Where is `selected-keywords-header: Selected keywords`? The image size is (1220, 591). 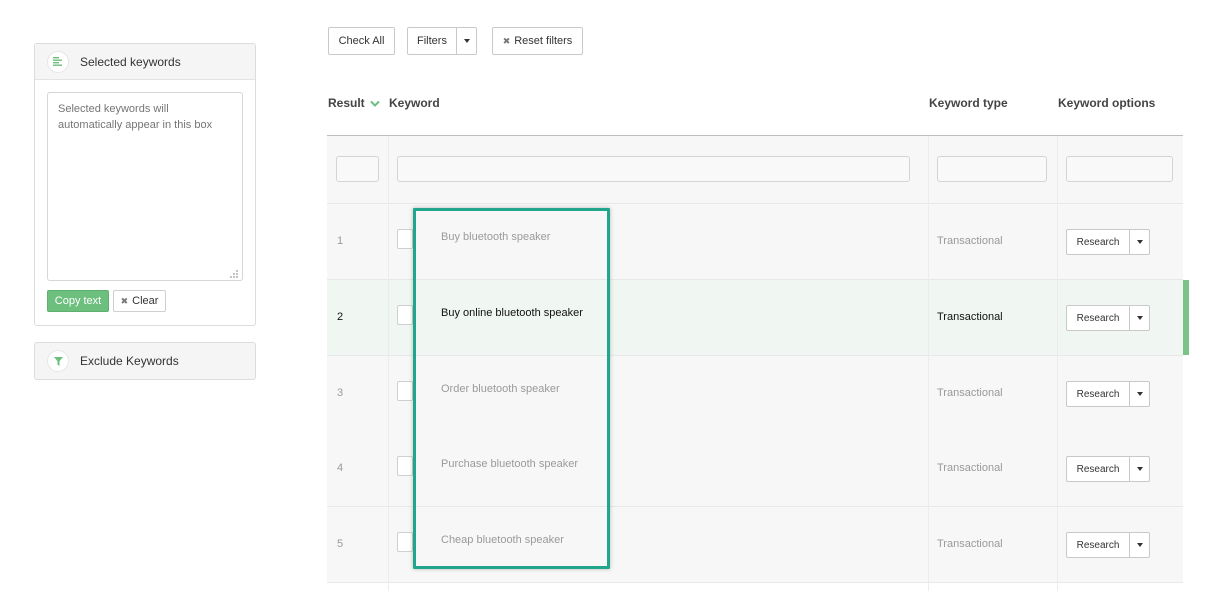
selected-keywords-header: Selected keywords is located at coordinates (145, 62).